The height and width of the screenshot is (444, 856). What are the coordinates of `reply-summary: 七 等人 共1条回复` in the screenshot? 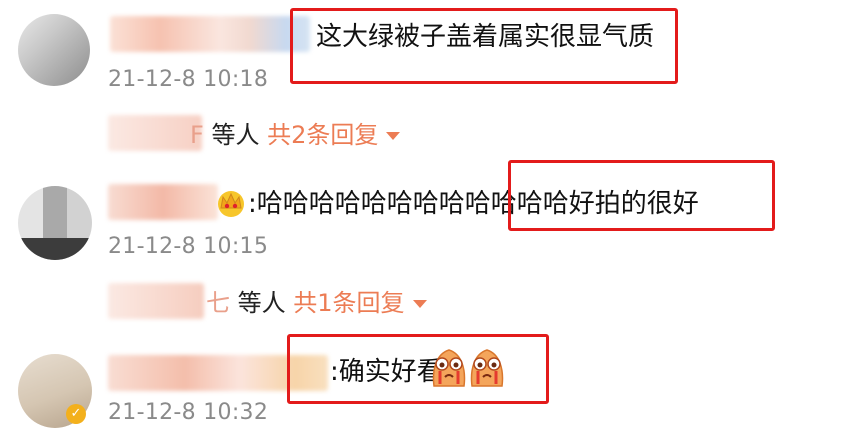 It's located at (316, 303).